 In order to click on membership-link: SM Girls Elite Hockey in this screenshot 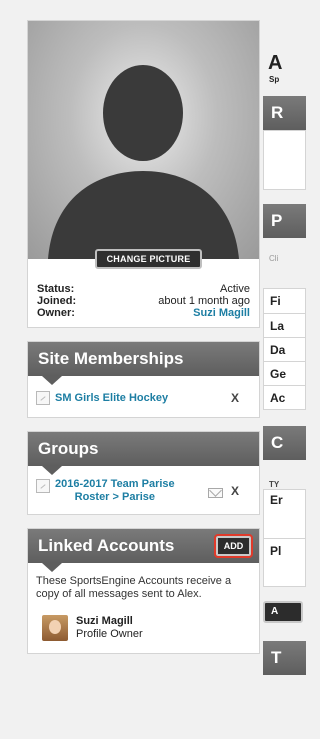, I will do `click(111, 398)`.